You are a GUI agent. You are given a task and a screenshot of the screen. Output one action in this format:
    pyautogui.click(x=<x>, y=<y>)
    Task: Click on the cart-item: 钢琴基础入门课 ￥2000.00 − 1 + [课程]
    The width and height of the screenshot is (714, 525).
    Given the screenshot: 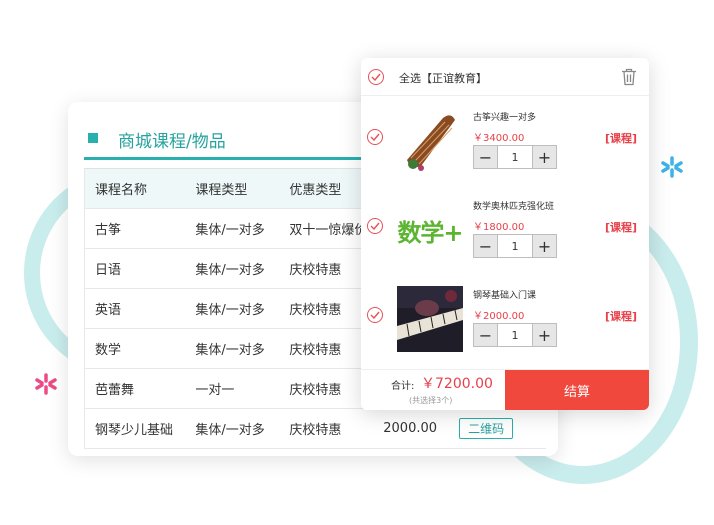 What is the action you would take?
    pyautogui.click(x=505, y=320)
    